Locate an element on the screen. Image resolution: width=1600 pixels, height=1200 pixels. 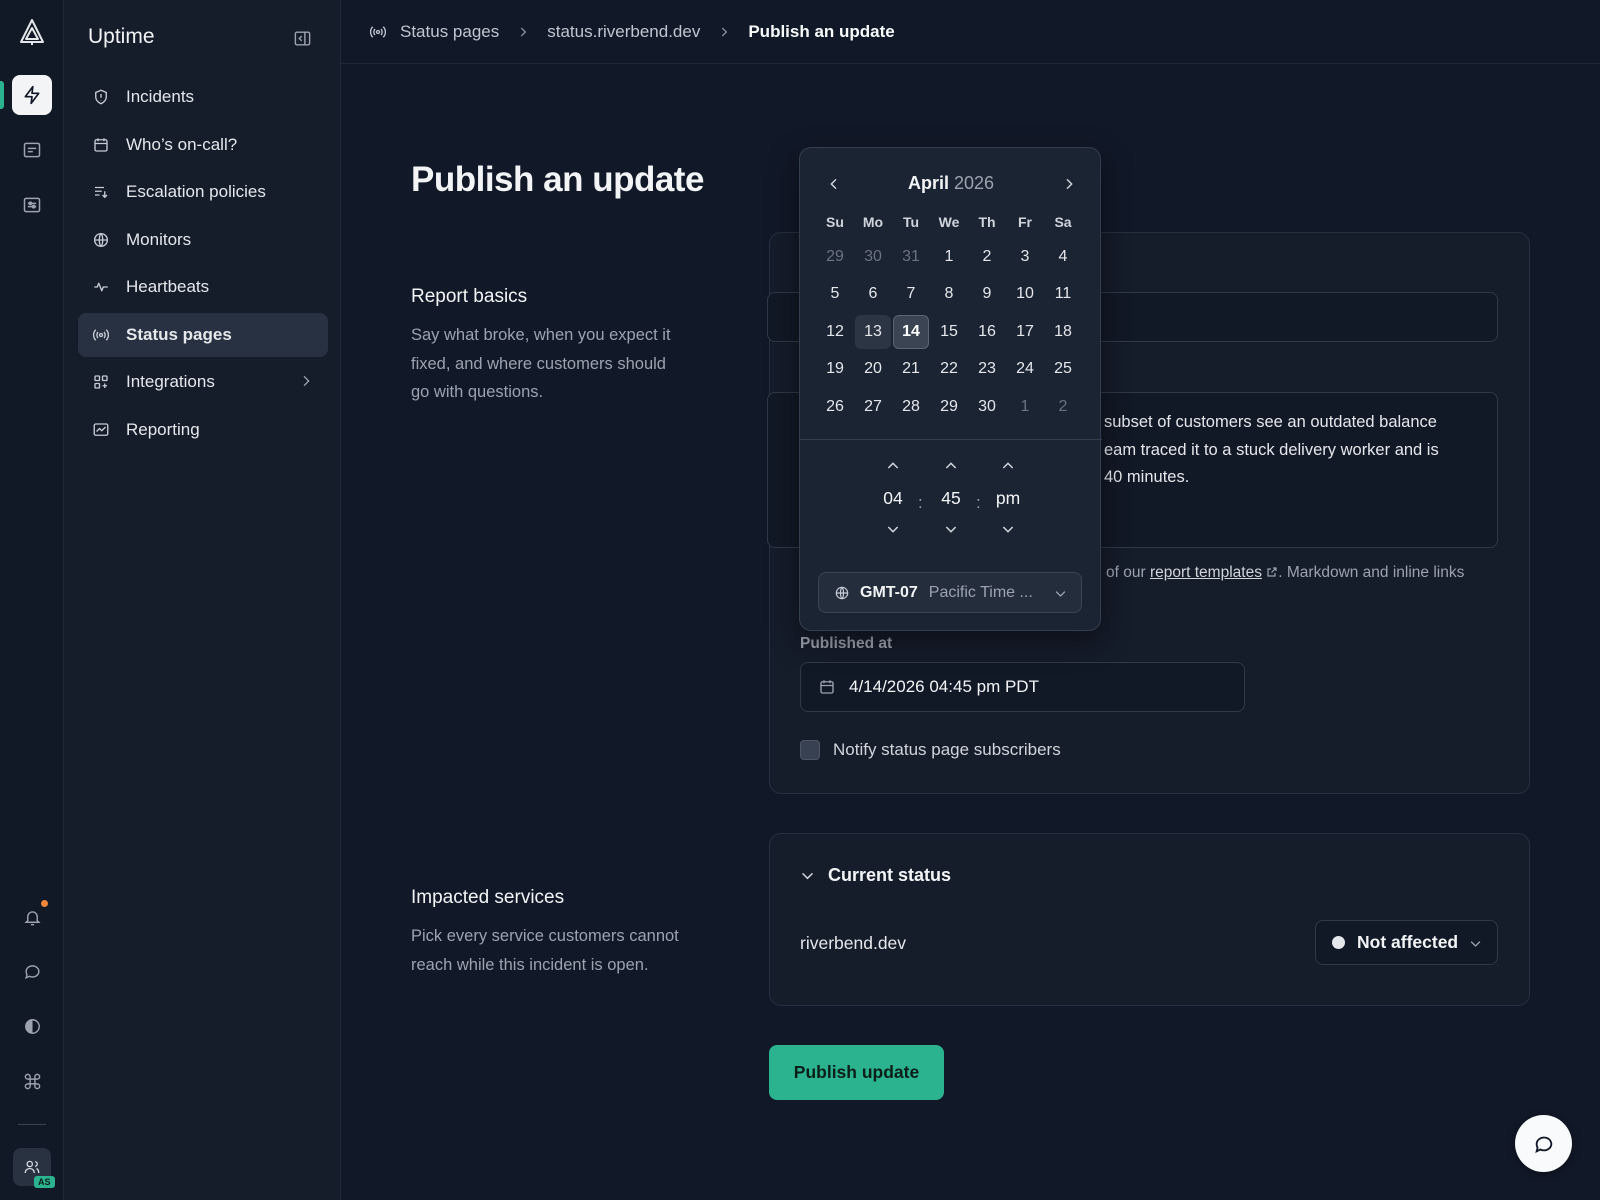
calendar-day: 26 is located at coordinates (835, 407).